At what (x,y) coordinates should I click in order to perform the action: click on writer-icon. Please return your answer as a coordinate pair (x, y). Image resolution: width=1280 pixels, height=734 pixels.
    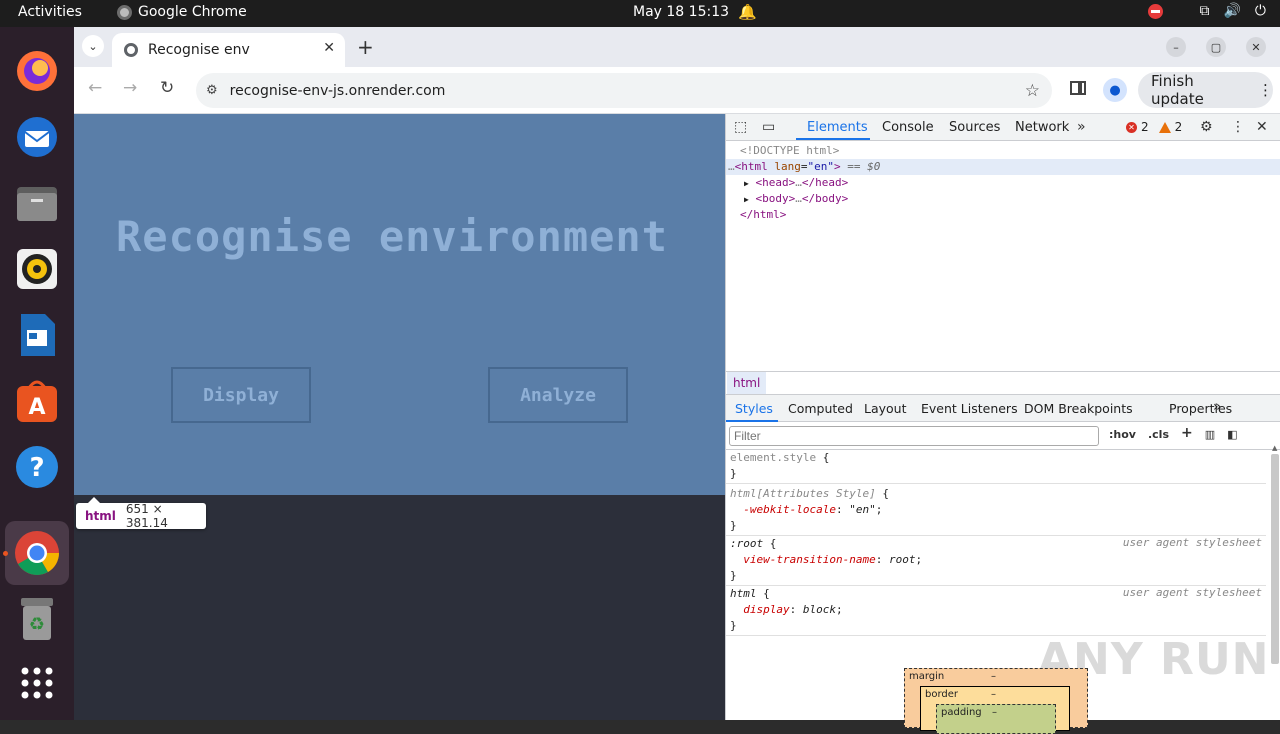
    Looking at the image, I should click on (37, 335).